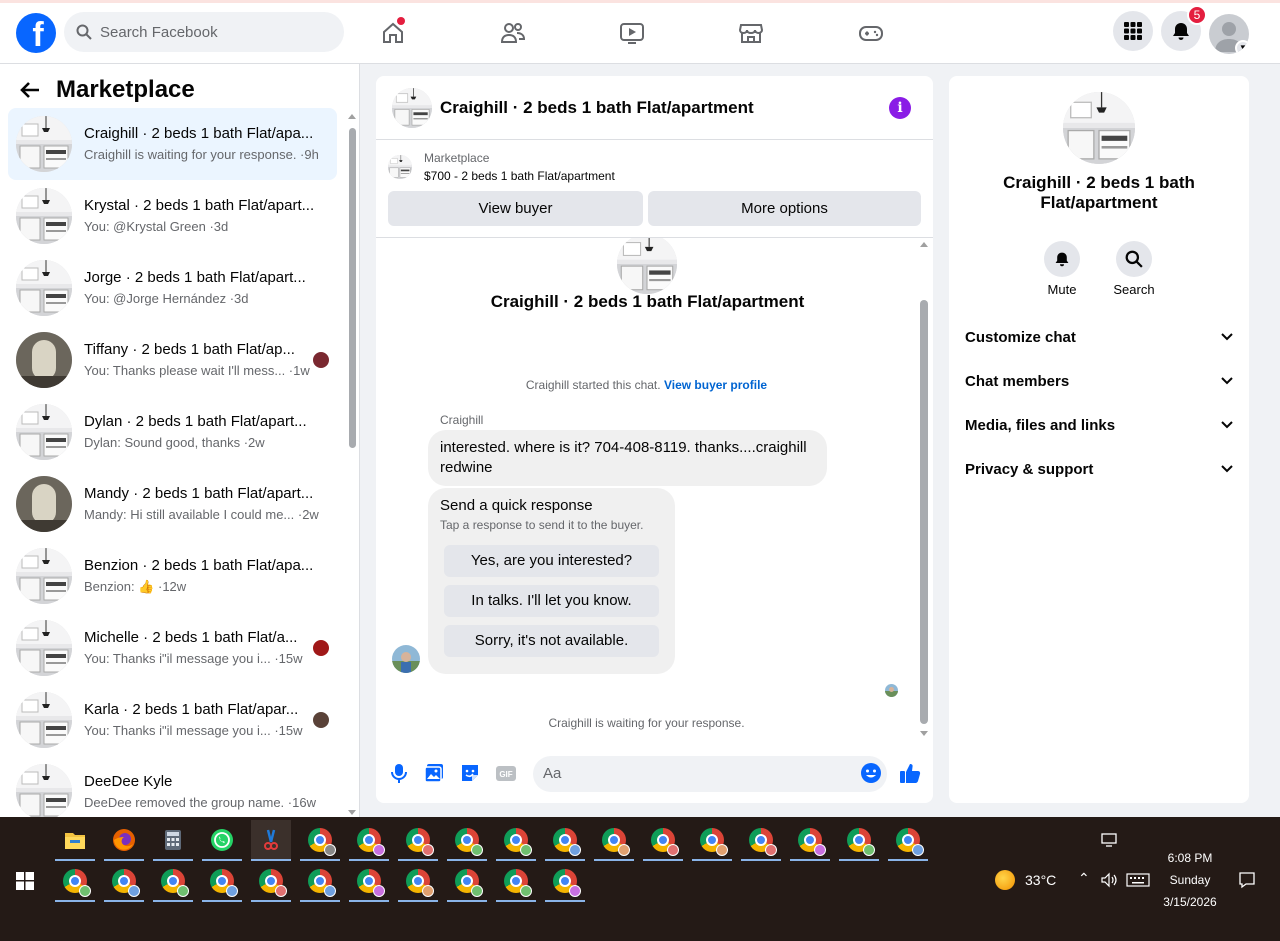 The width and height of the screenshot is (1280, 941). What do you see at coordinates (1138, 880) in the screenshot?
I see `keyboard-icon` at bounding box center [1138, 880].